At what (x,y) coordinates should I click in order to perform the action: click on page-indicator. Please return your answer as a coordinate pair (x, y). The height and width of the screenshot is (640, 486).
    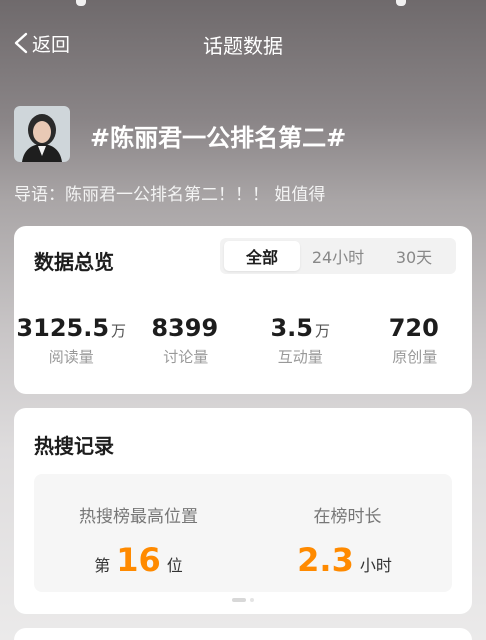
    Looking at the image, I should click on (243, 600).